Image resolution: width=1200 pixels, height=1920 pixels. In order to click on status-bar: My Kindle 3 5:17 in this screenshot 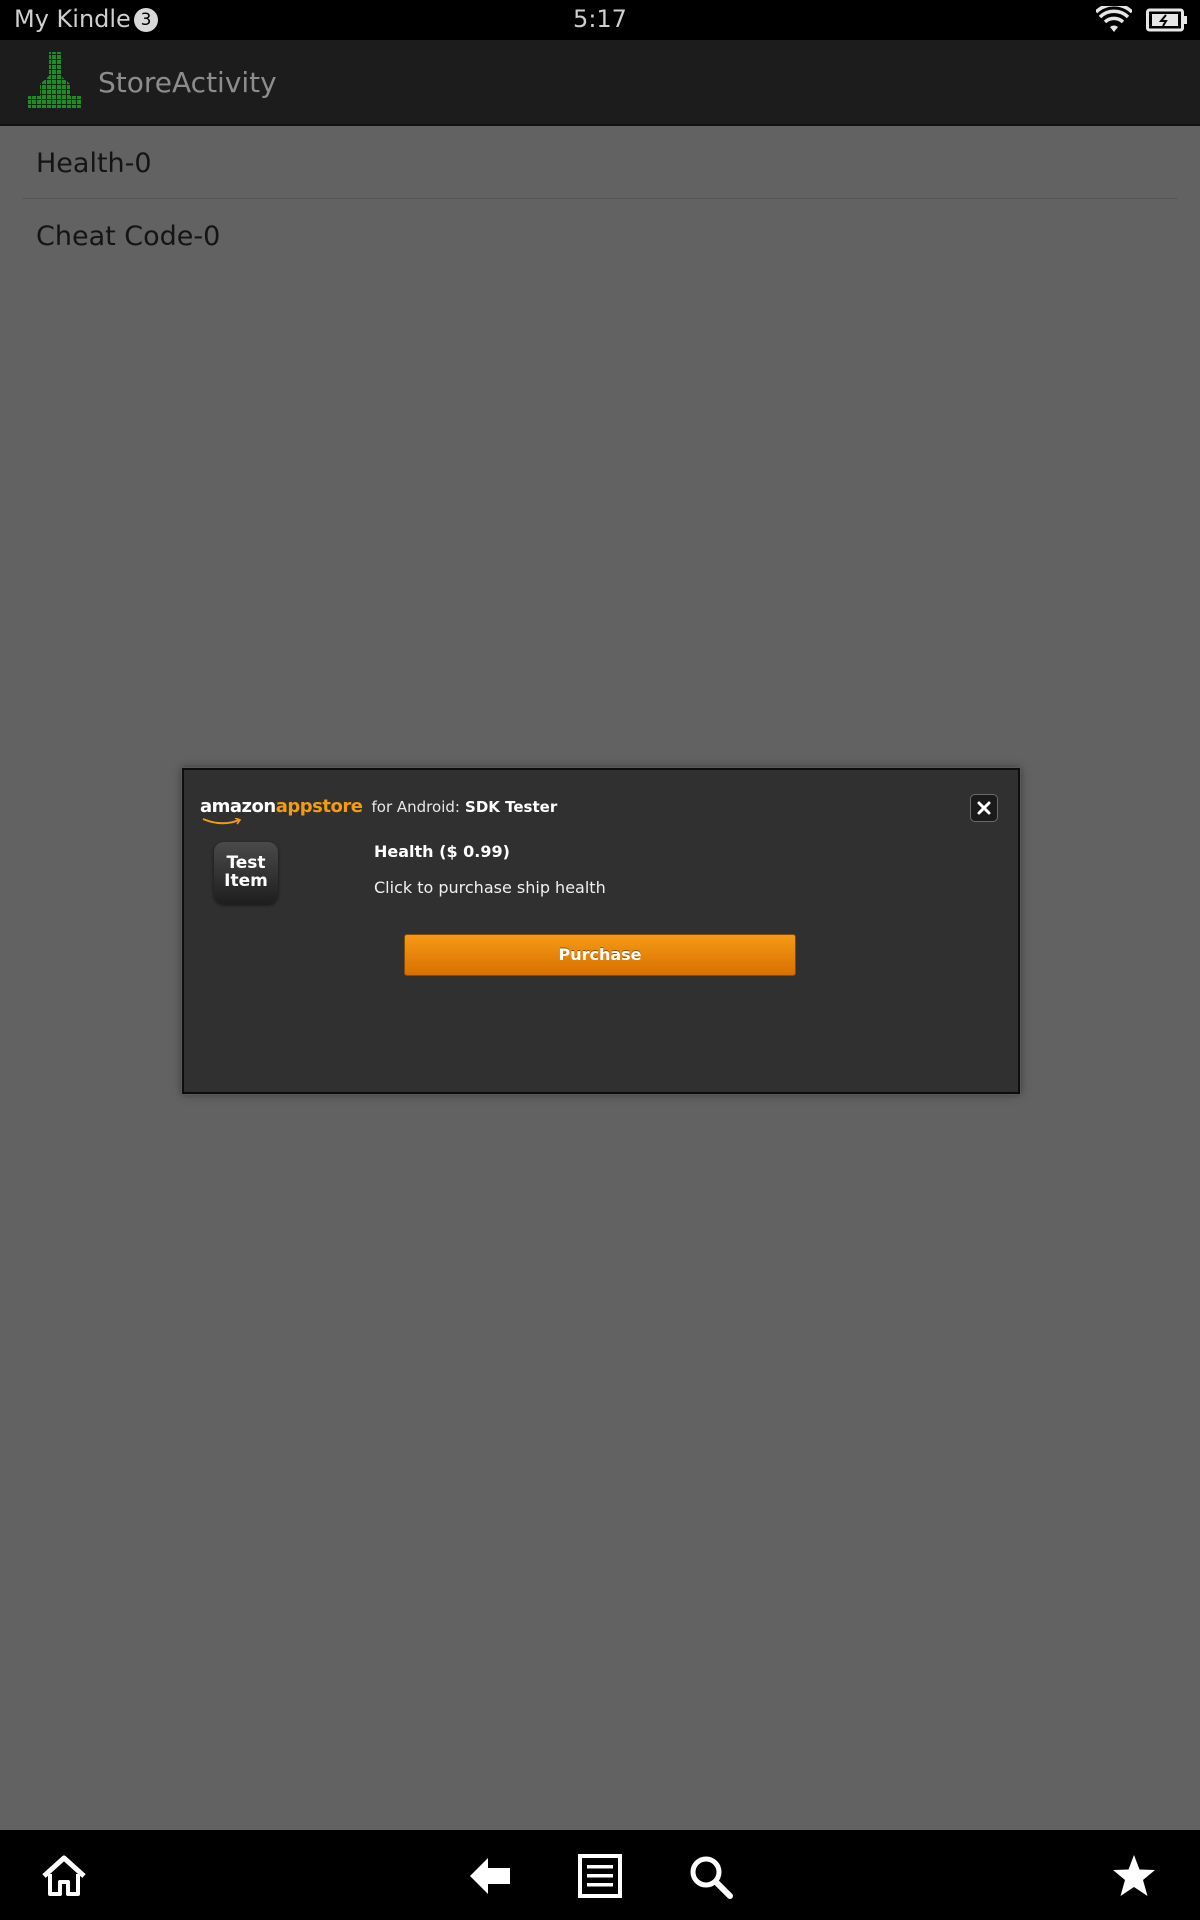, I will do `click(600, 20)`.